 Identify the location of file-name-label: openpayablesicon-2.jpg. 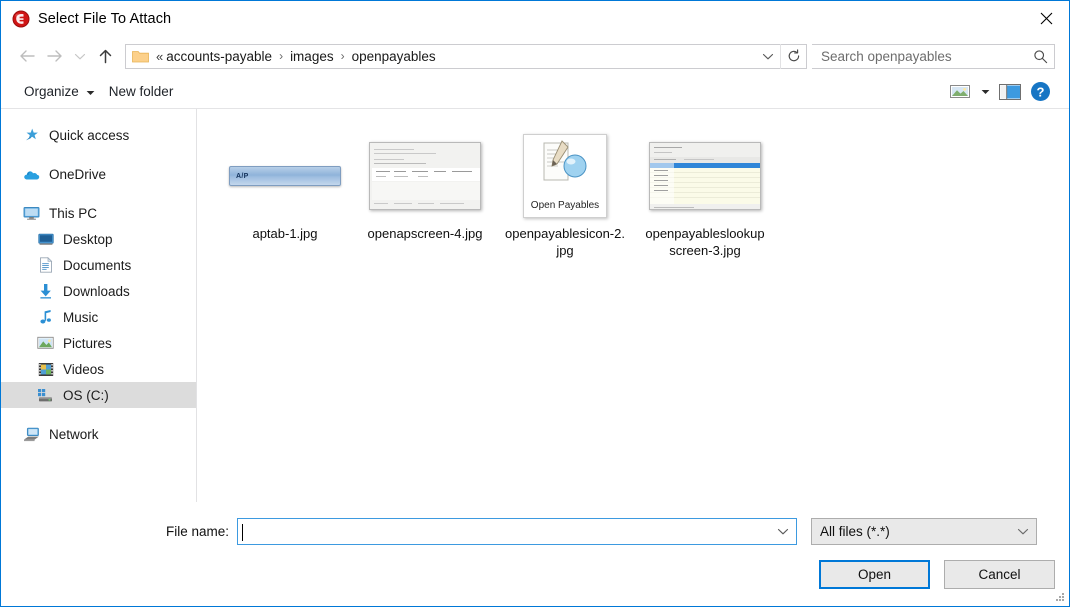
(565, 242).